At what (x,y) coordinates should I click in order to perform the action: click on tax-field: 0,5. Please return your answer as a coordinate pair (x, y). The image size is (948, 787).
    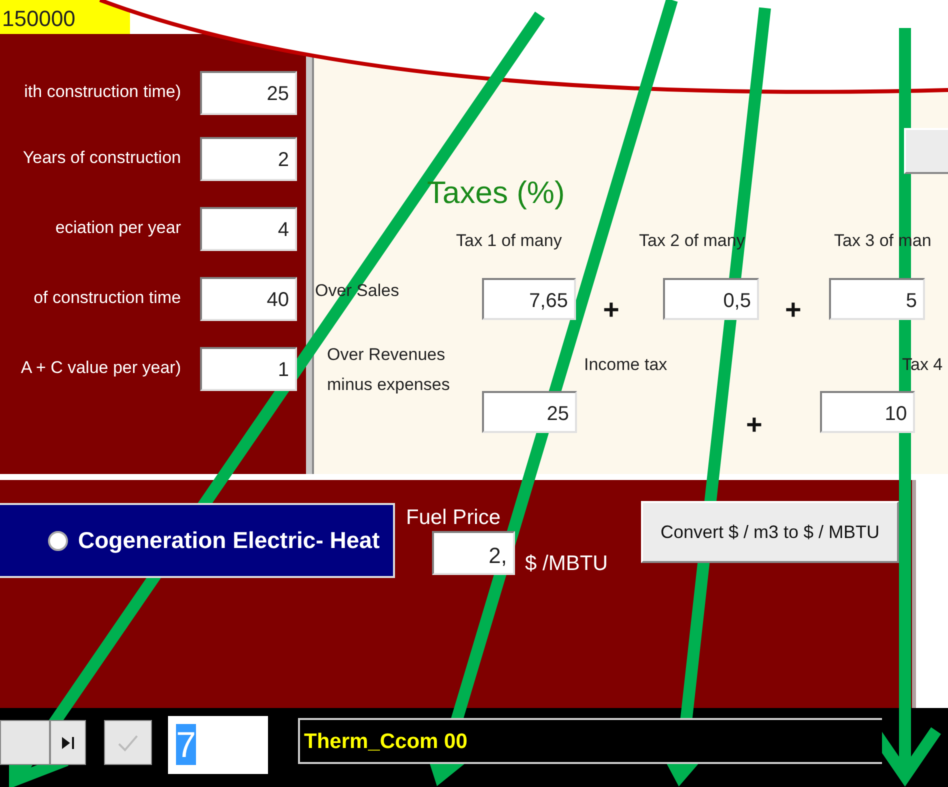
    Looking at the image, I should click on (711, 299).